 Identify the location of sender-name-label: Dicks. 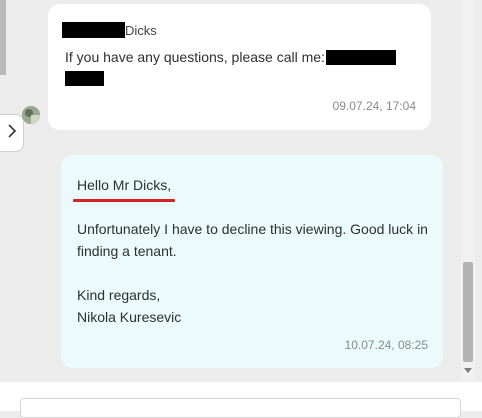
(141, 30).